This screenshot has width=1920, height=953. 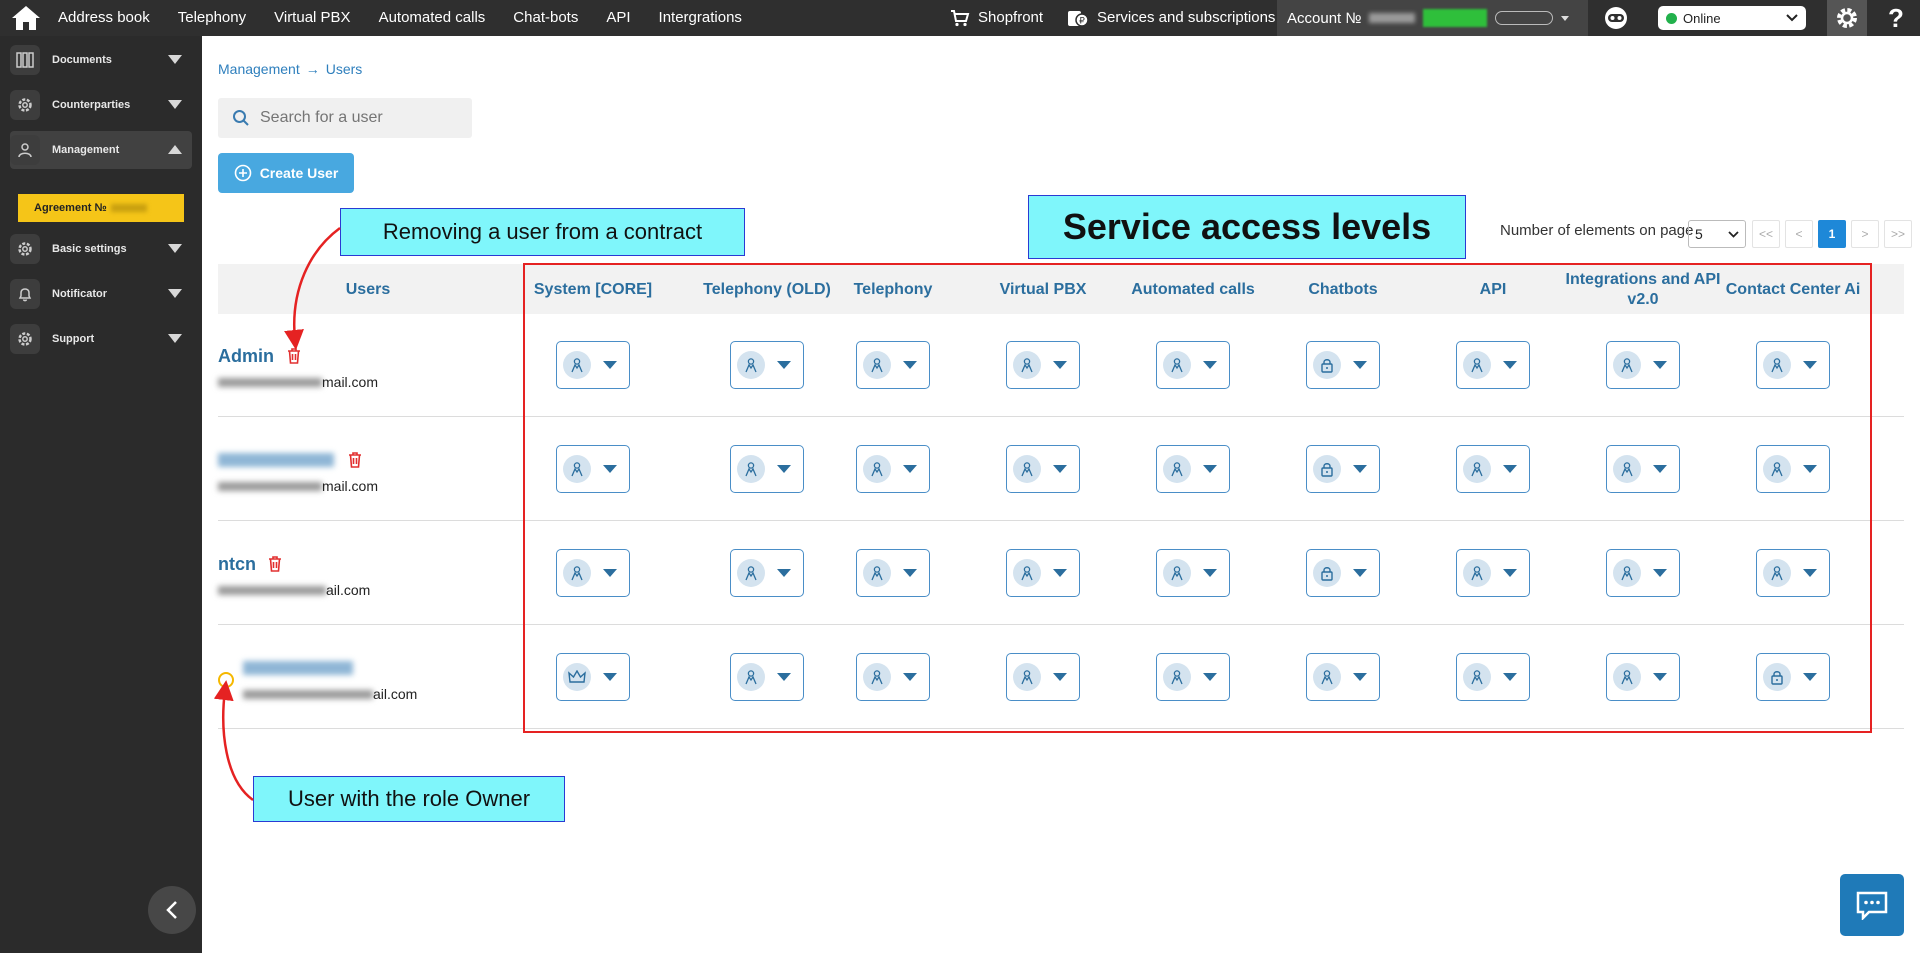 What do you see at coordinates (101, 339) in the screenshot?
I see `sidebar-item-support: Support` at bounding box center [101, 339].